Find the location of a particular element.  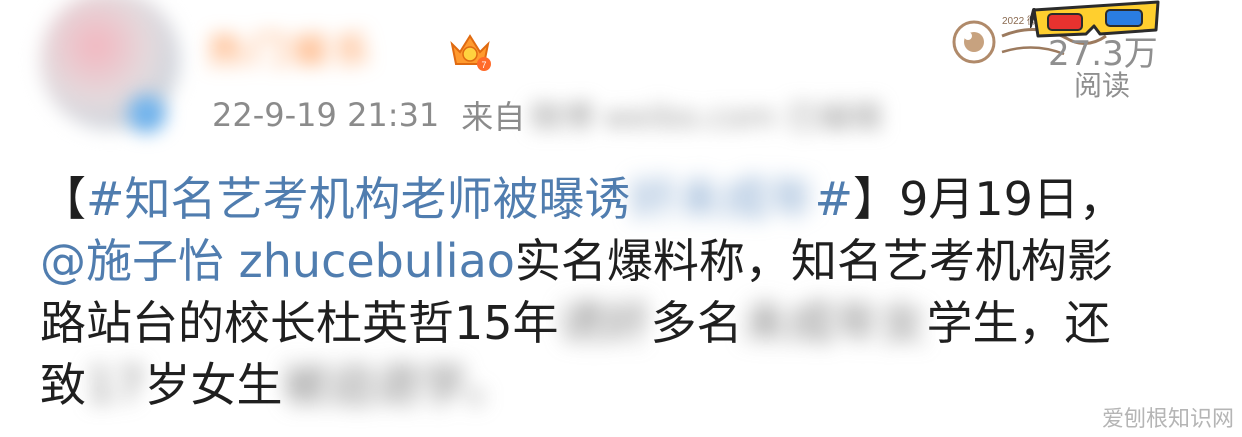

post-timestamp: 22-9-19 21:31 is located at coordinates (325, 115).